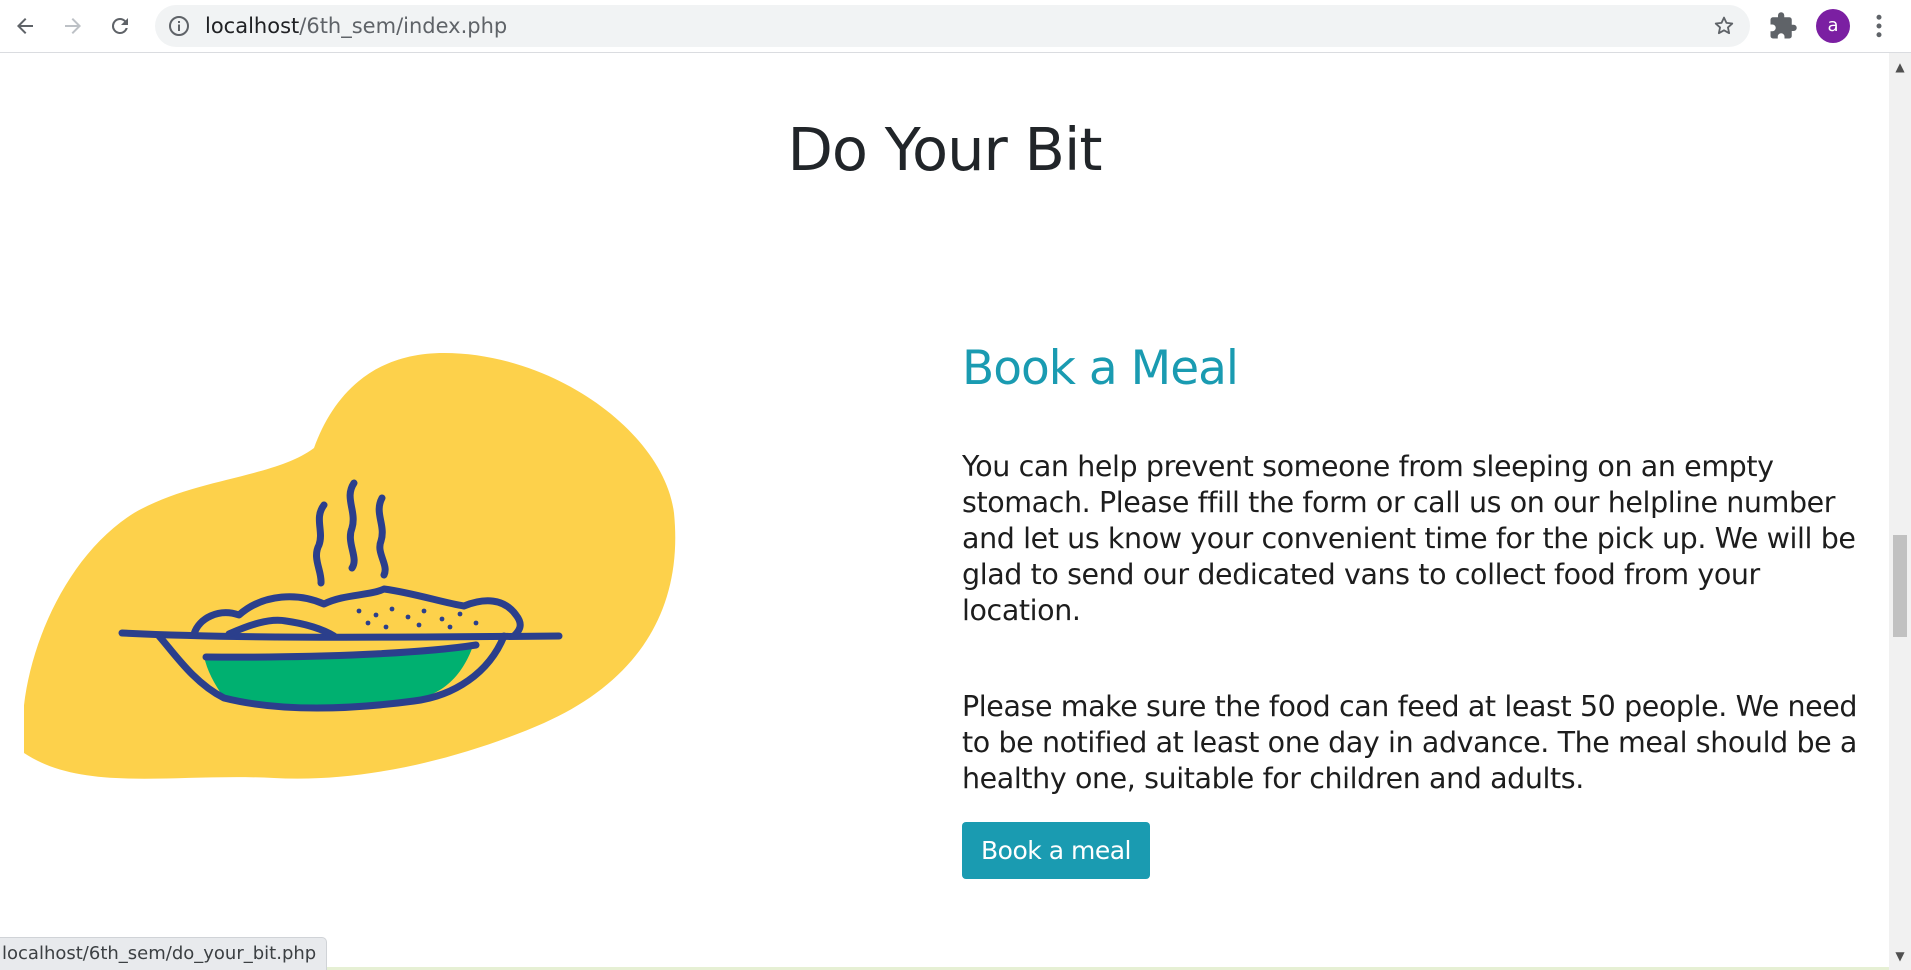 The width and height of the screenshot is (1911, 970). Describe the element at coordinates (1900, 956) in the screenshot. I see `scroll-down-arrow-icon: ▼` at that location.